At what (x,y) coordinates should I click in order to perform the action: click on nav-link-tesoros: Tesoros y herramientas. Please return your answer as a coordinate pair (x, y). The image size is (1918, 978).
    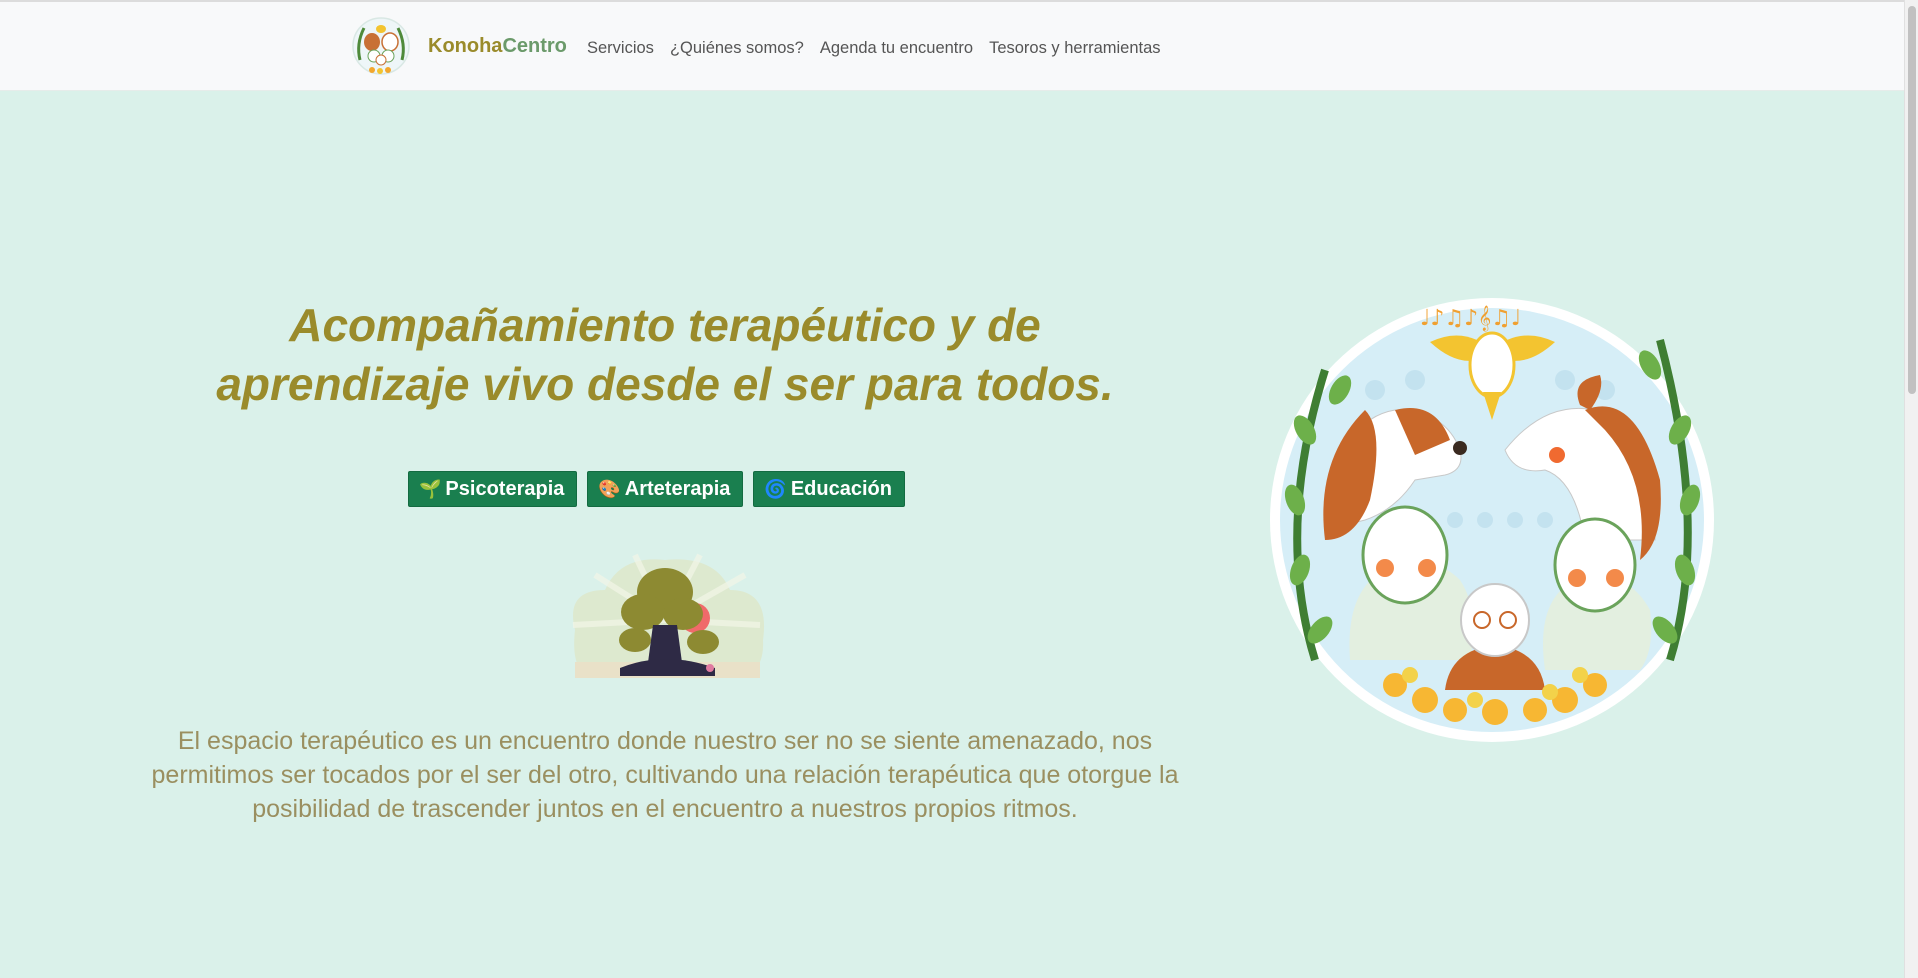
    Looking at the image, I should click on (1075, 48).